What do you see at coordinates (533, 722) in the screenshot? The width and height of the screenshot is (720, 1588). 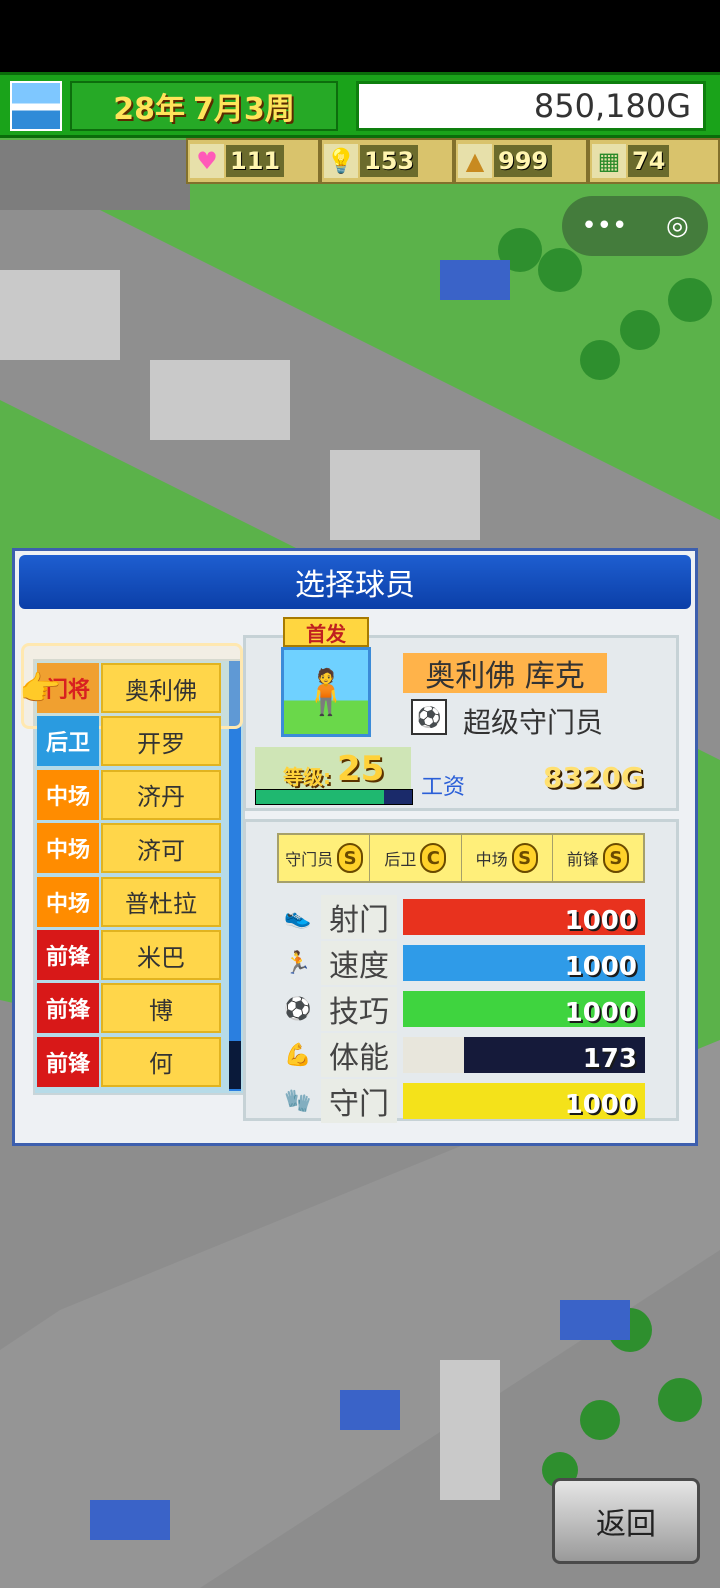 I see `player-role: 超级守门员` at bounding box center [533, 722].